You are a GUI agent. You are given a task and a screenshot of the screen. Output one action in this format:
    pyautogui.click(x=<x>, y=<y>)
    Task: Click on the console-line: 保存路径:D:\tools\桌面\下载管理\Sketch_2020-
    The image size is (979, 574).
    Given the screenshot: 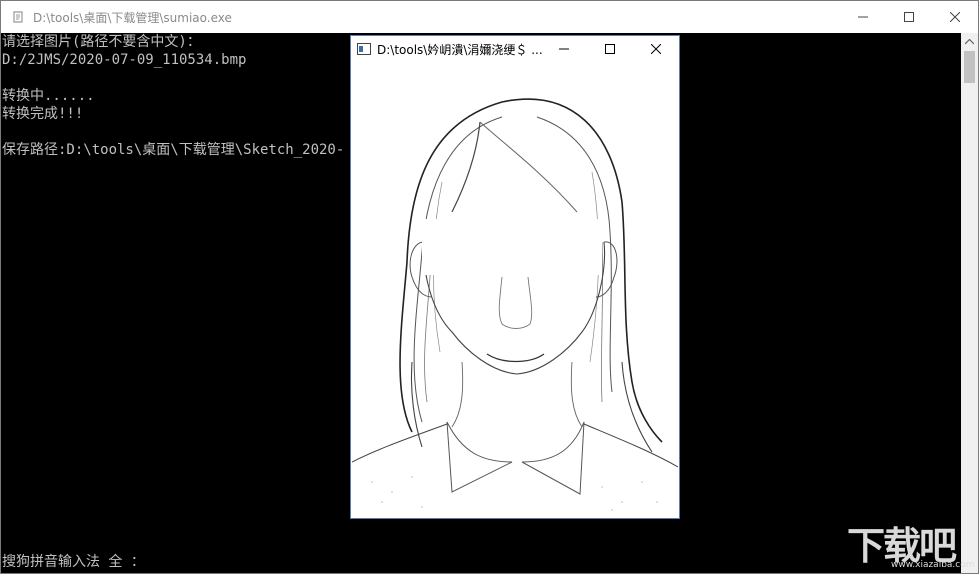 What is the action you would take?
    pyautogui.click(x=173, y=150)
    